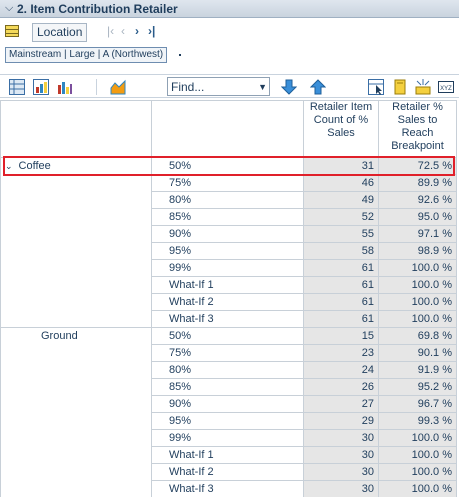  Describe the element at coordinates (376, 87) in the screenshot. I see `select-cursor-icon` at that location.